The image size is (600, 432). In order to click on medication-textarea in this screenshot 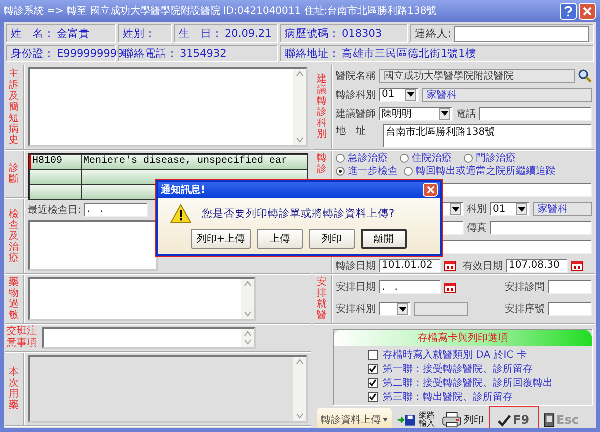, I will do `click(168, 389)`.